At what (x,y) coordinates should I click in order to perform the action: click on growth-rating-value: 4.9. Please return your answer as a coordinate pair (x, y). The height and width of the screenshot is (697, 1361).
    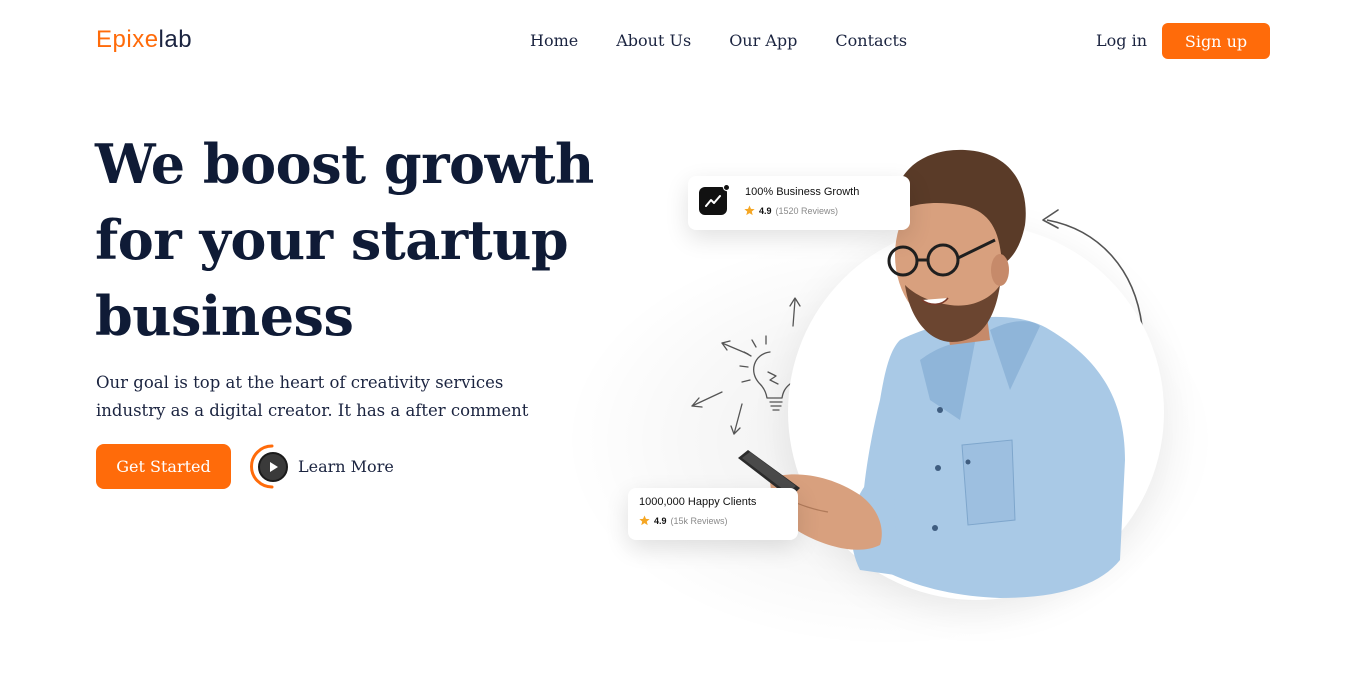
    Looking at the image, I should click on (765, 210).